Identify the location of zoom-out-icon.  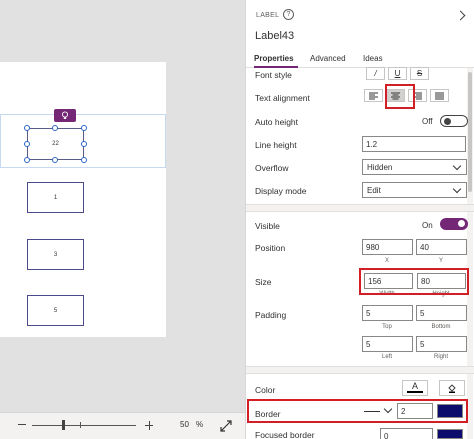
(22, 424).